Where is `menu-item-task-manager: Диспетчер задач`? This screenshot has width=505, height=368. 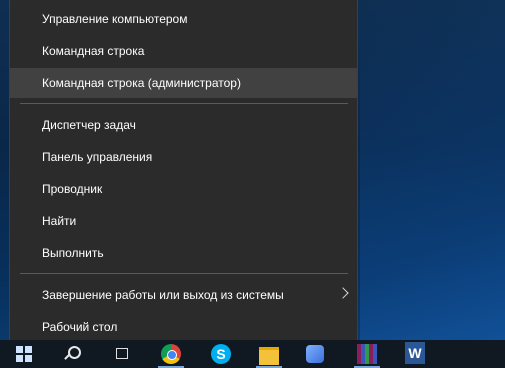
menu-item-task-manager: Диспетчер задач is located at coordinates (183, 125).